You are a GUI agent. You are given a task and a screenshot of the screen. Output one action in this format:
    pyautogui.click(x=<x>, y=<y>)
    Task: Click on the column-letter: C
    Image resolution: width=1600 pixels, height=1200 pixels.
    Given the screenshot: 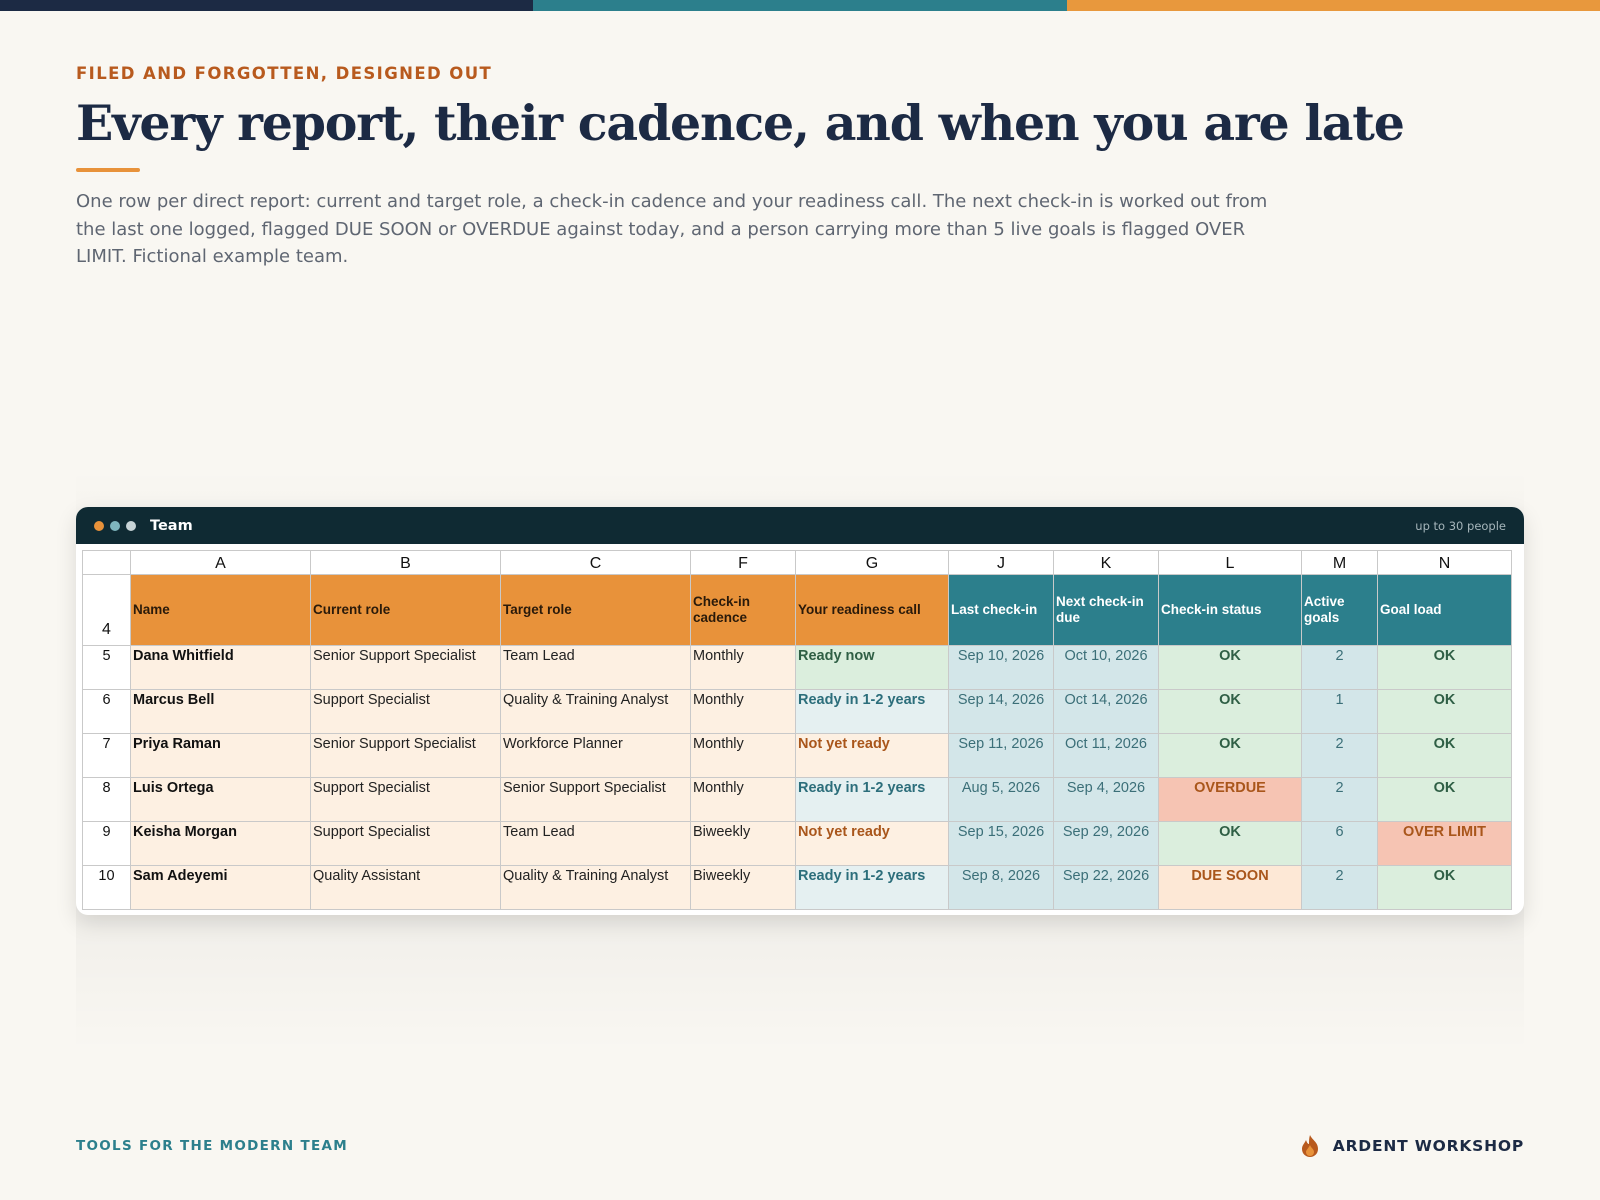 What is the action you would take?
    pyautogui.click(x=595, y=562)
    